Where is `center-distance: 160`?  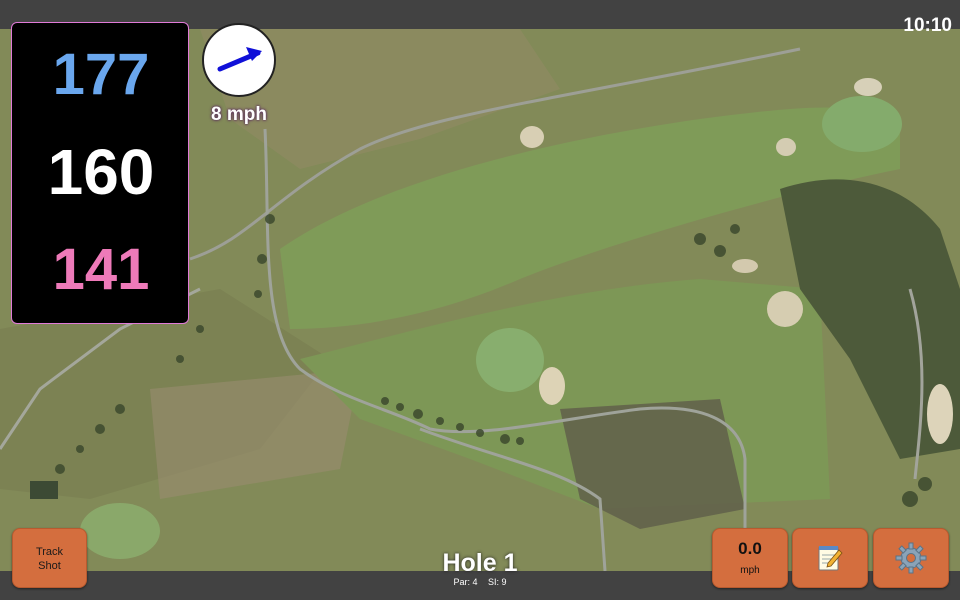 center-distance: 160 is located at coordinates (101, 172).